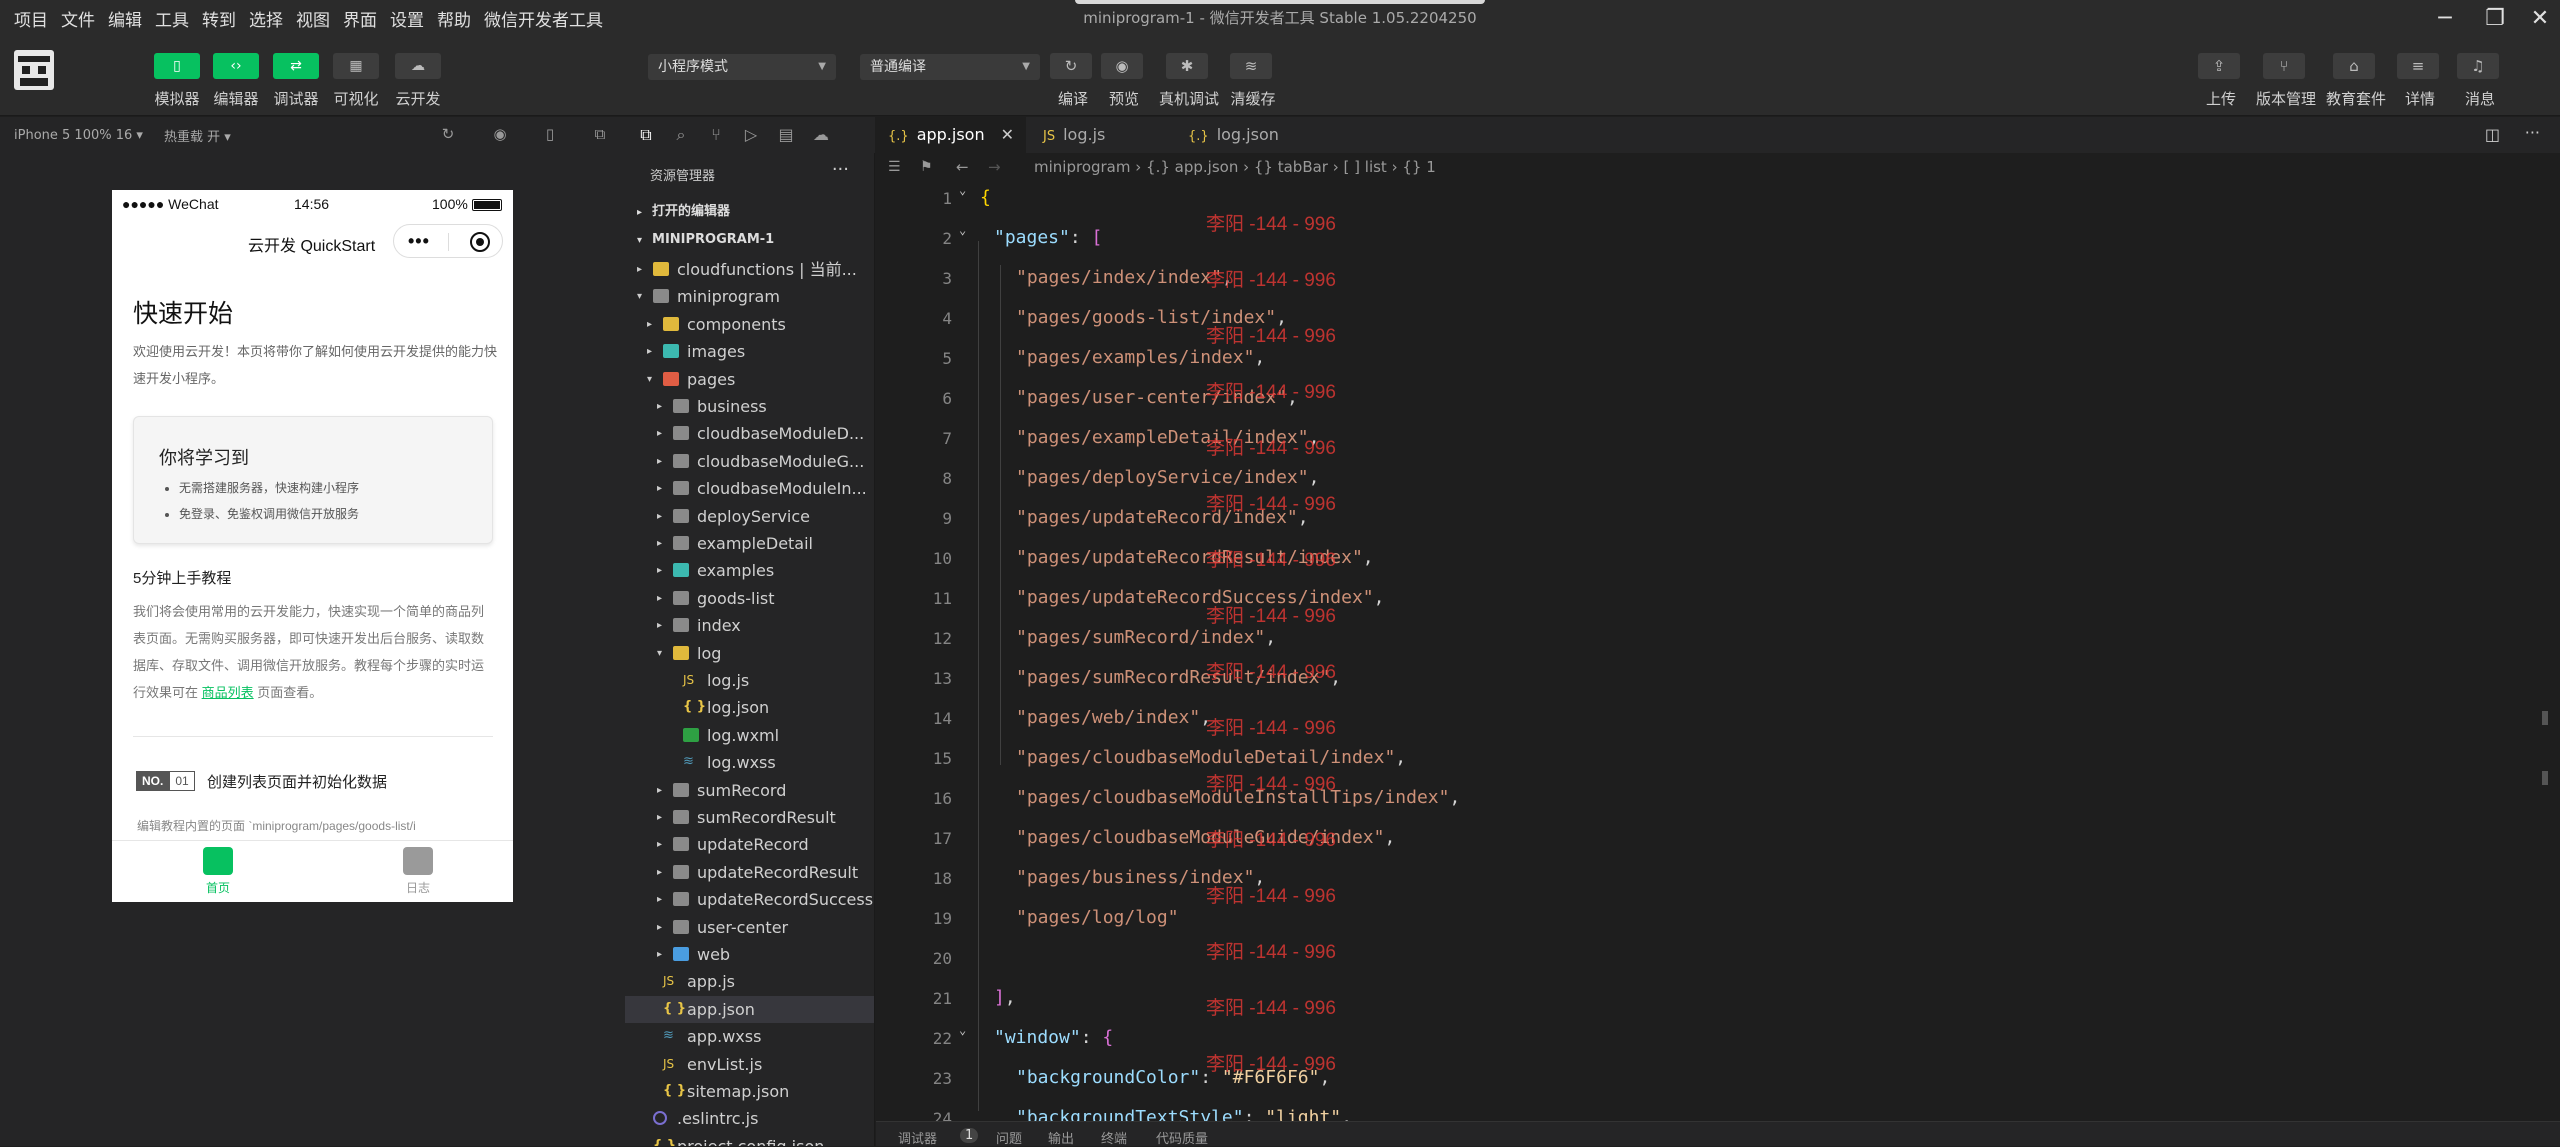  Describe the element at coordinates (749, 1009) in the screenshot. I see `tree-item: { } app.json` at that location.